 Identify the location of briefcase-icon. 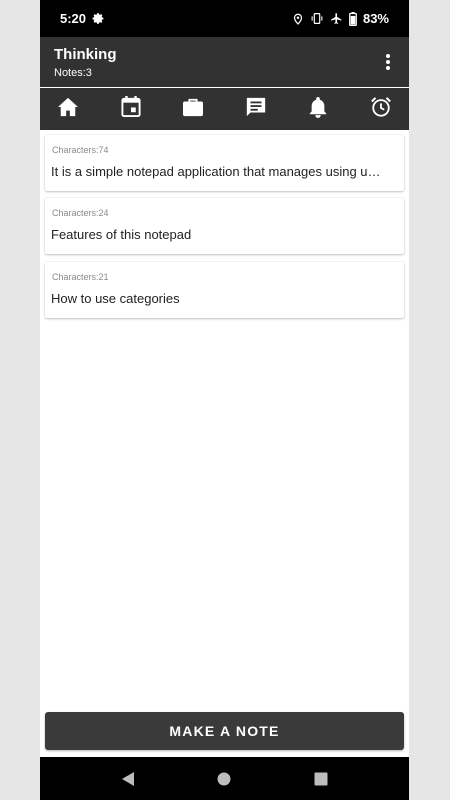
(193, 109).